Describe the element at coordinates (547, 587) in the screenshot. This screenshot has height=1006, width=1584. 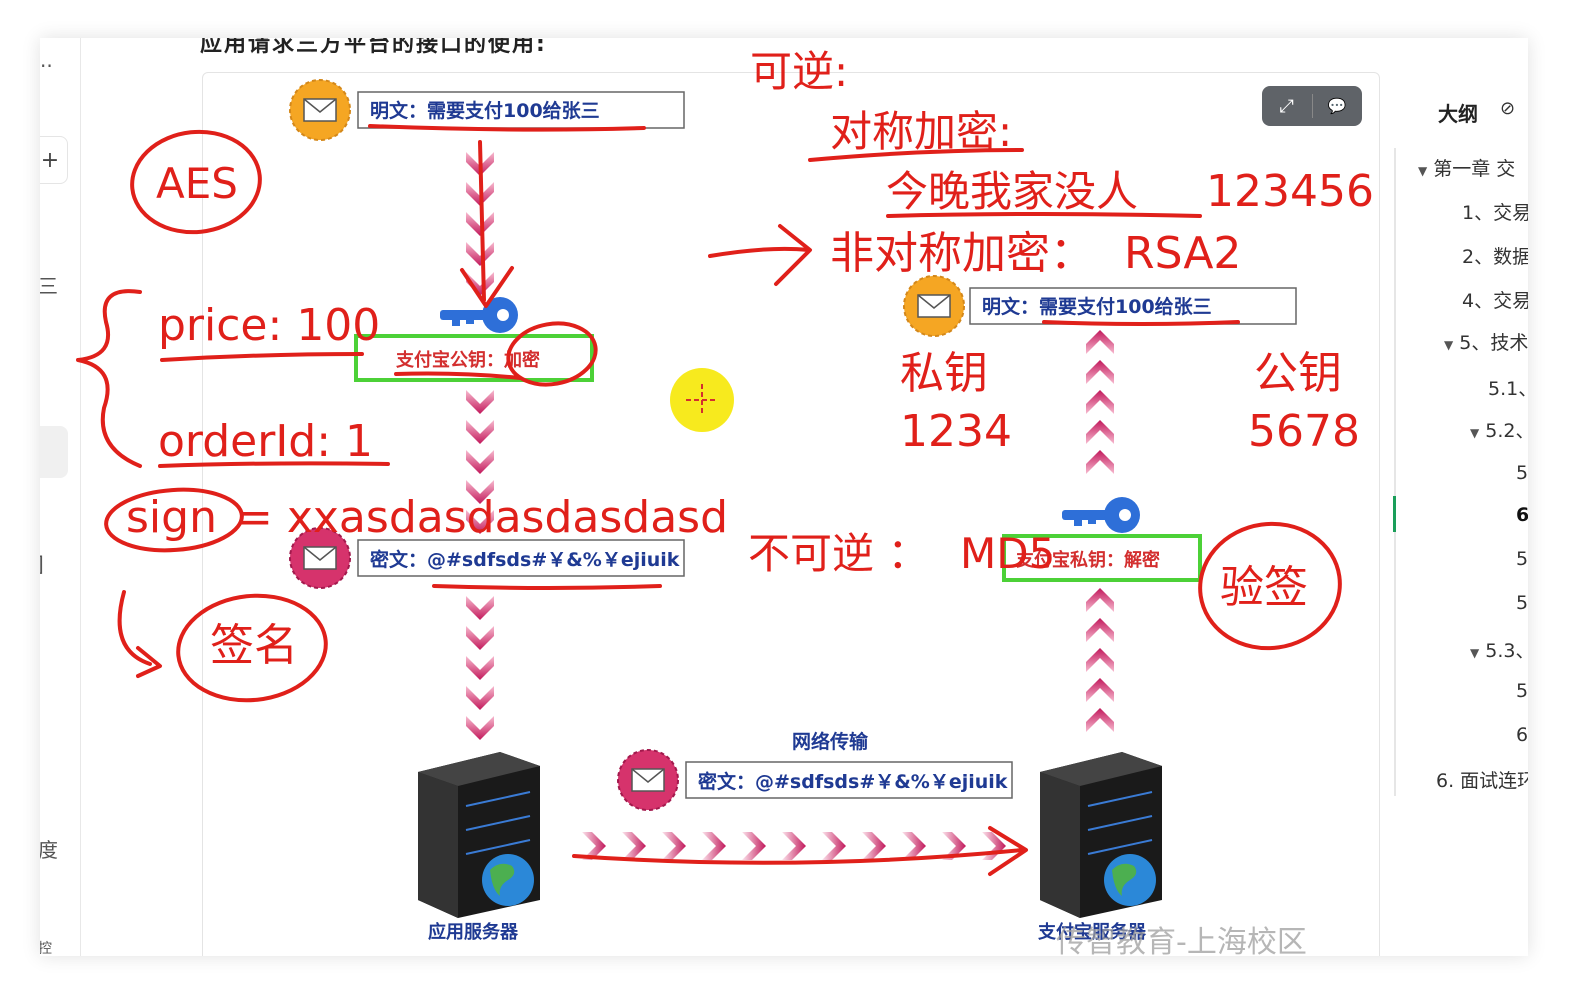
I see `underline-cipher-left` at that location.